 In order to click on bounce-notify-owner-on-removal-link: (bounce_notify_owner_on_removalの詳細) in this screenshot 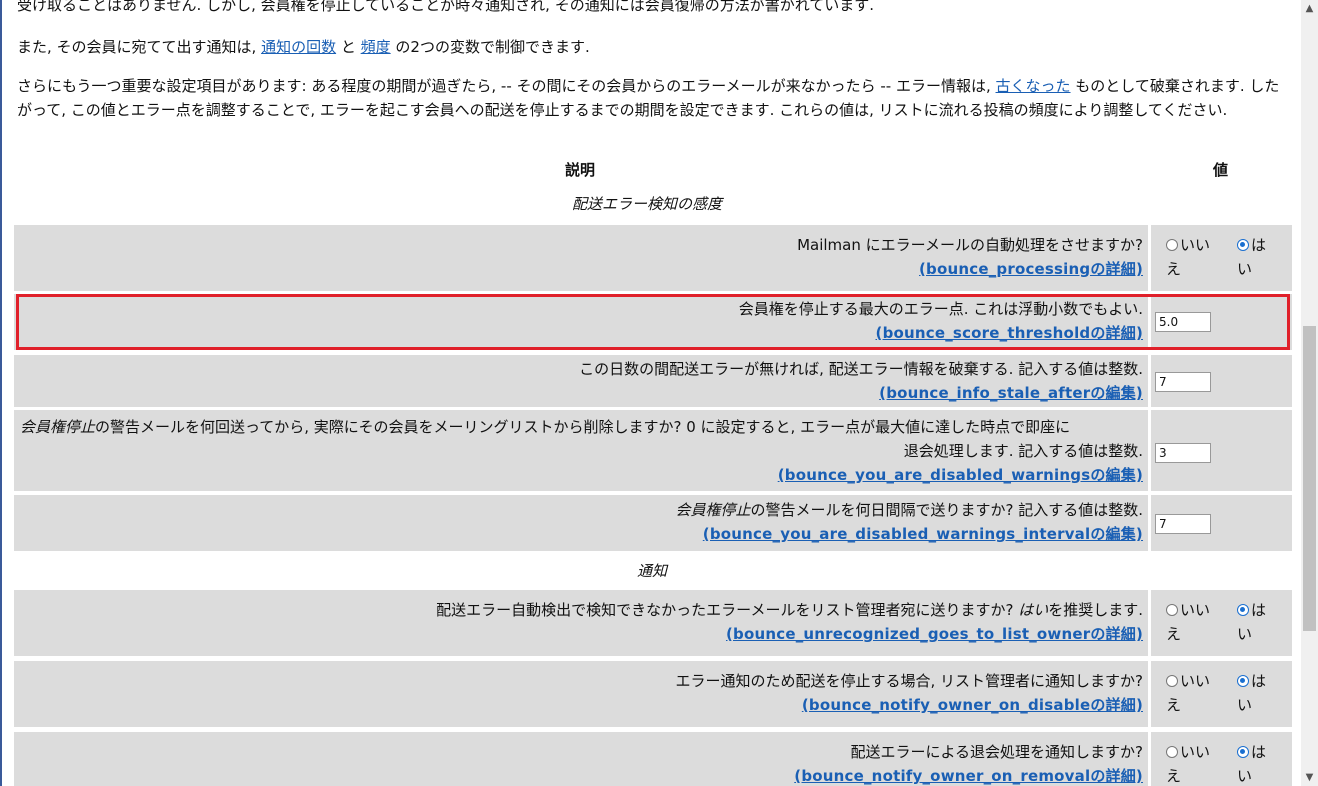, I will do `click(968, 776)`.